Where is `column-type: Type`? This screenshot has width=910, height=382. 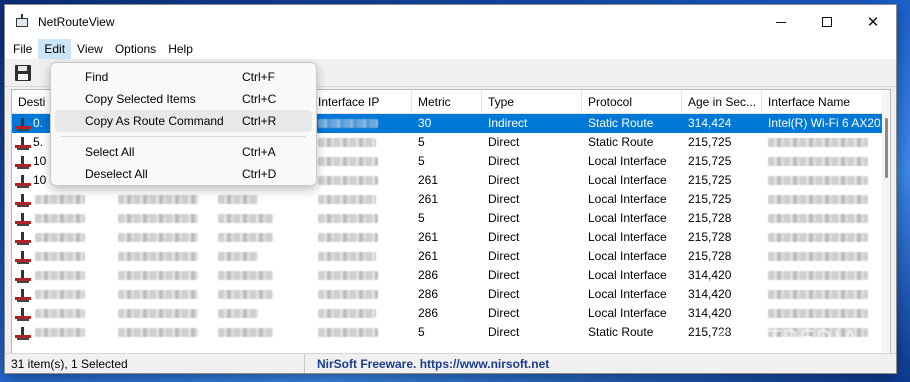 column-type: Type is located at coordinates (532, 102).